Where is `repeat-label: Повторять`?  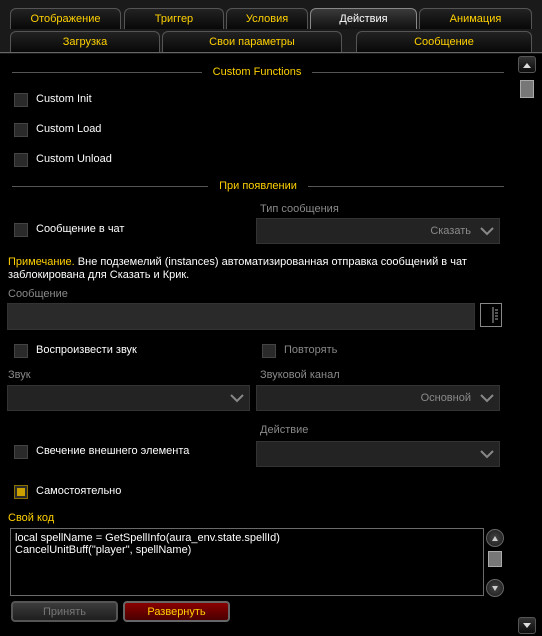 repeat-label: Повторять is located at coordinates (311, 350).